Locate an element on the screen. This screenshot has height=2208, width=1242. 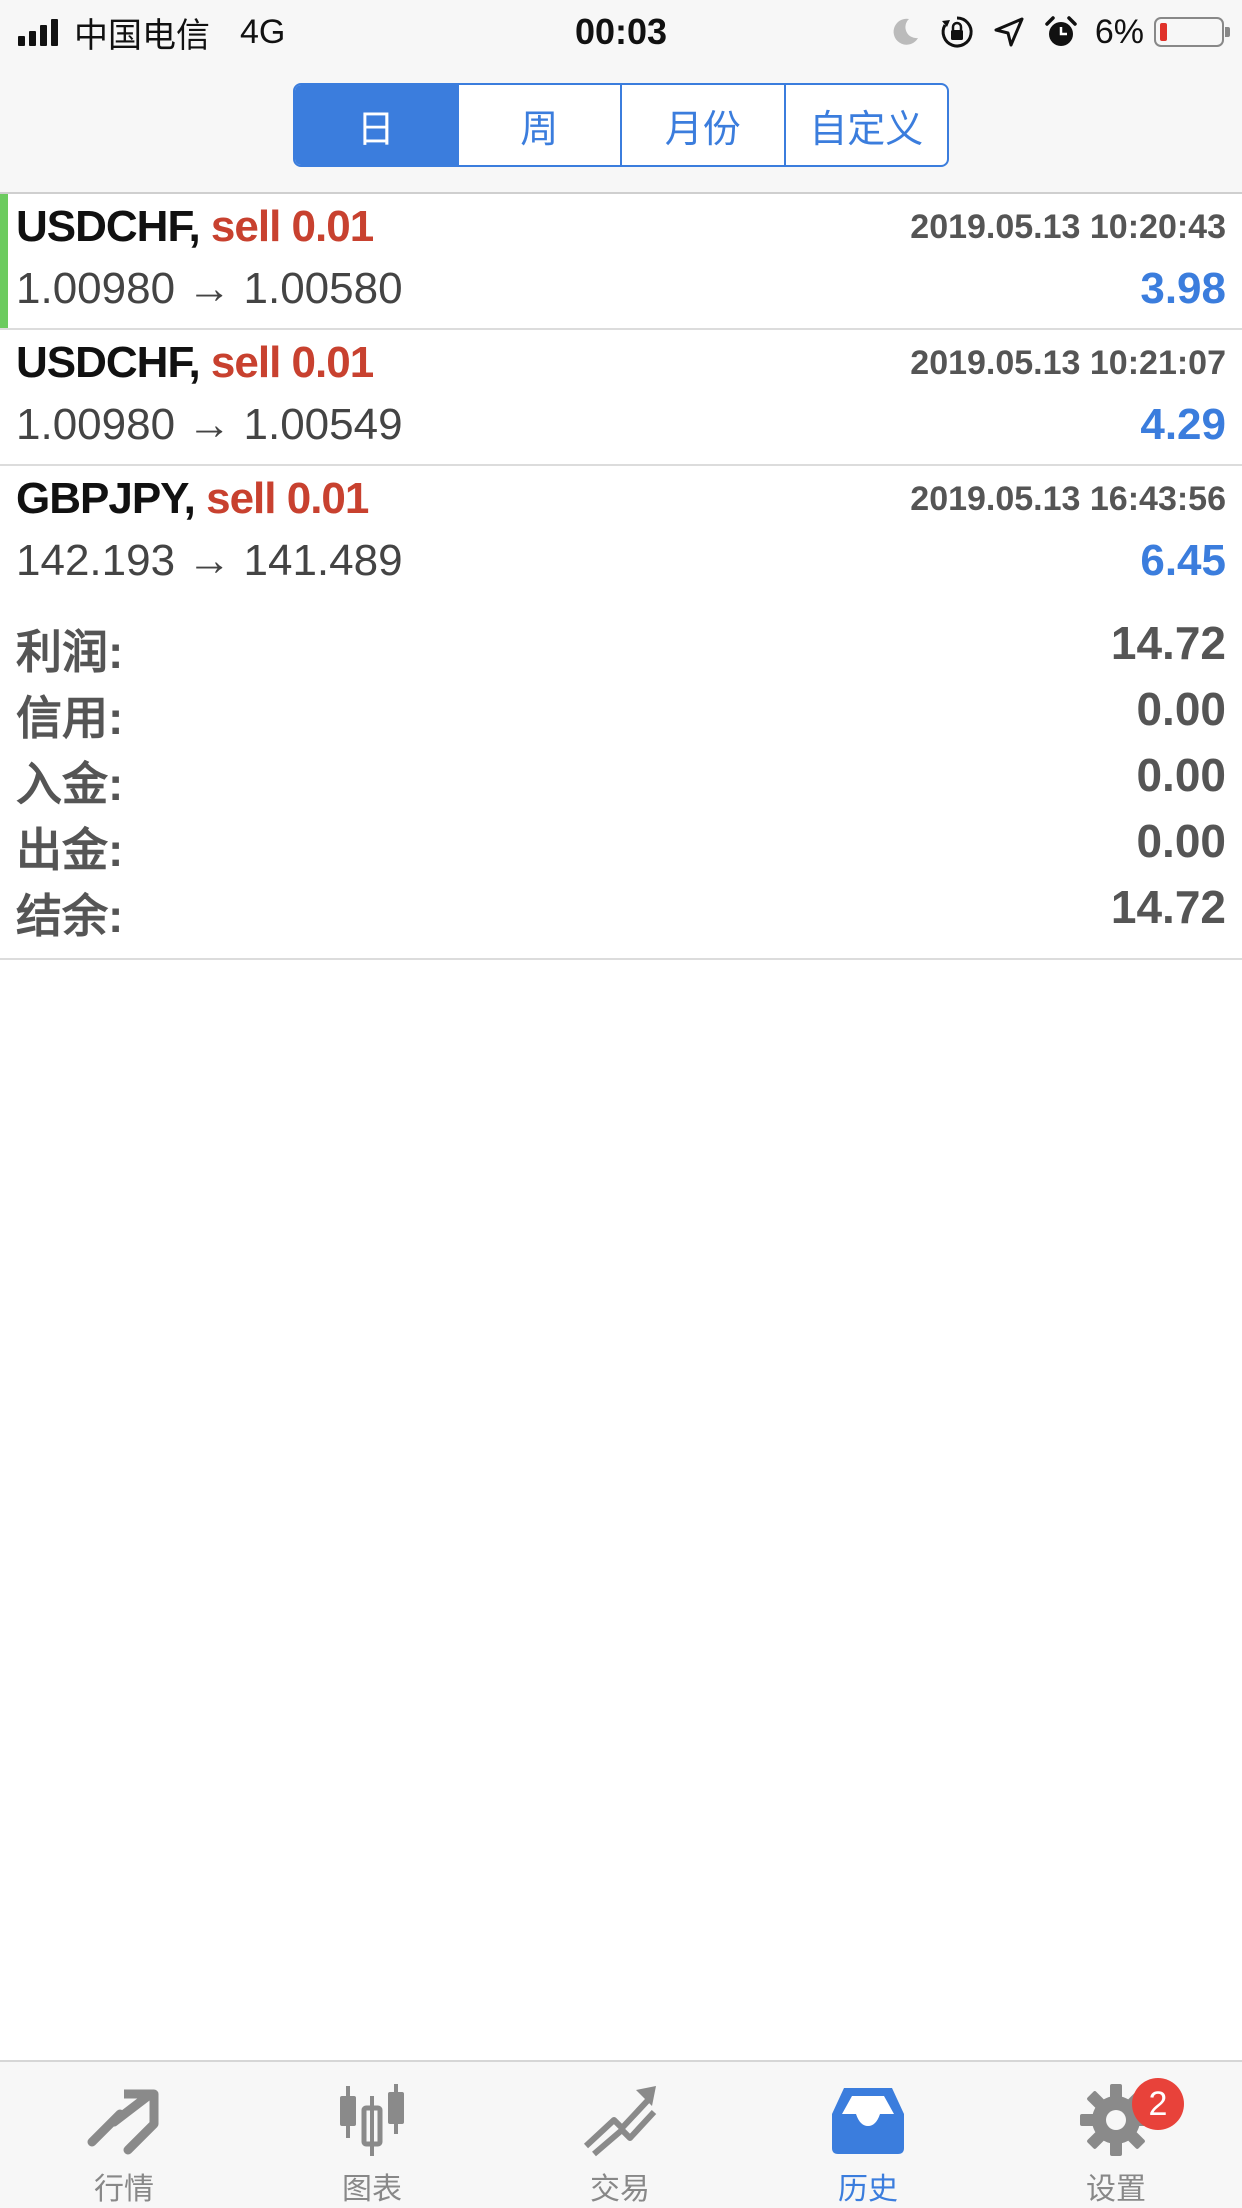
tab-settings: 2 设置 is located at coordinates (1116, 2143).